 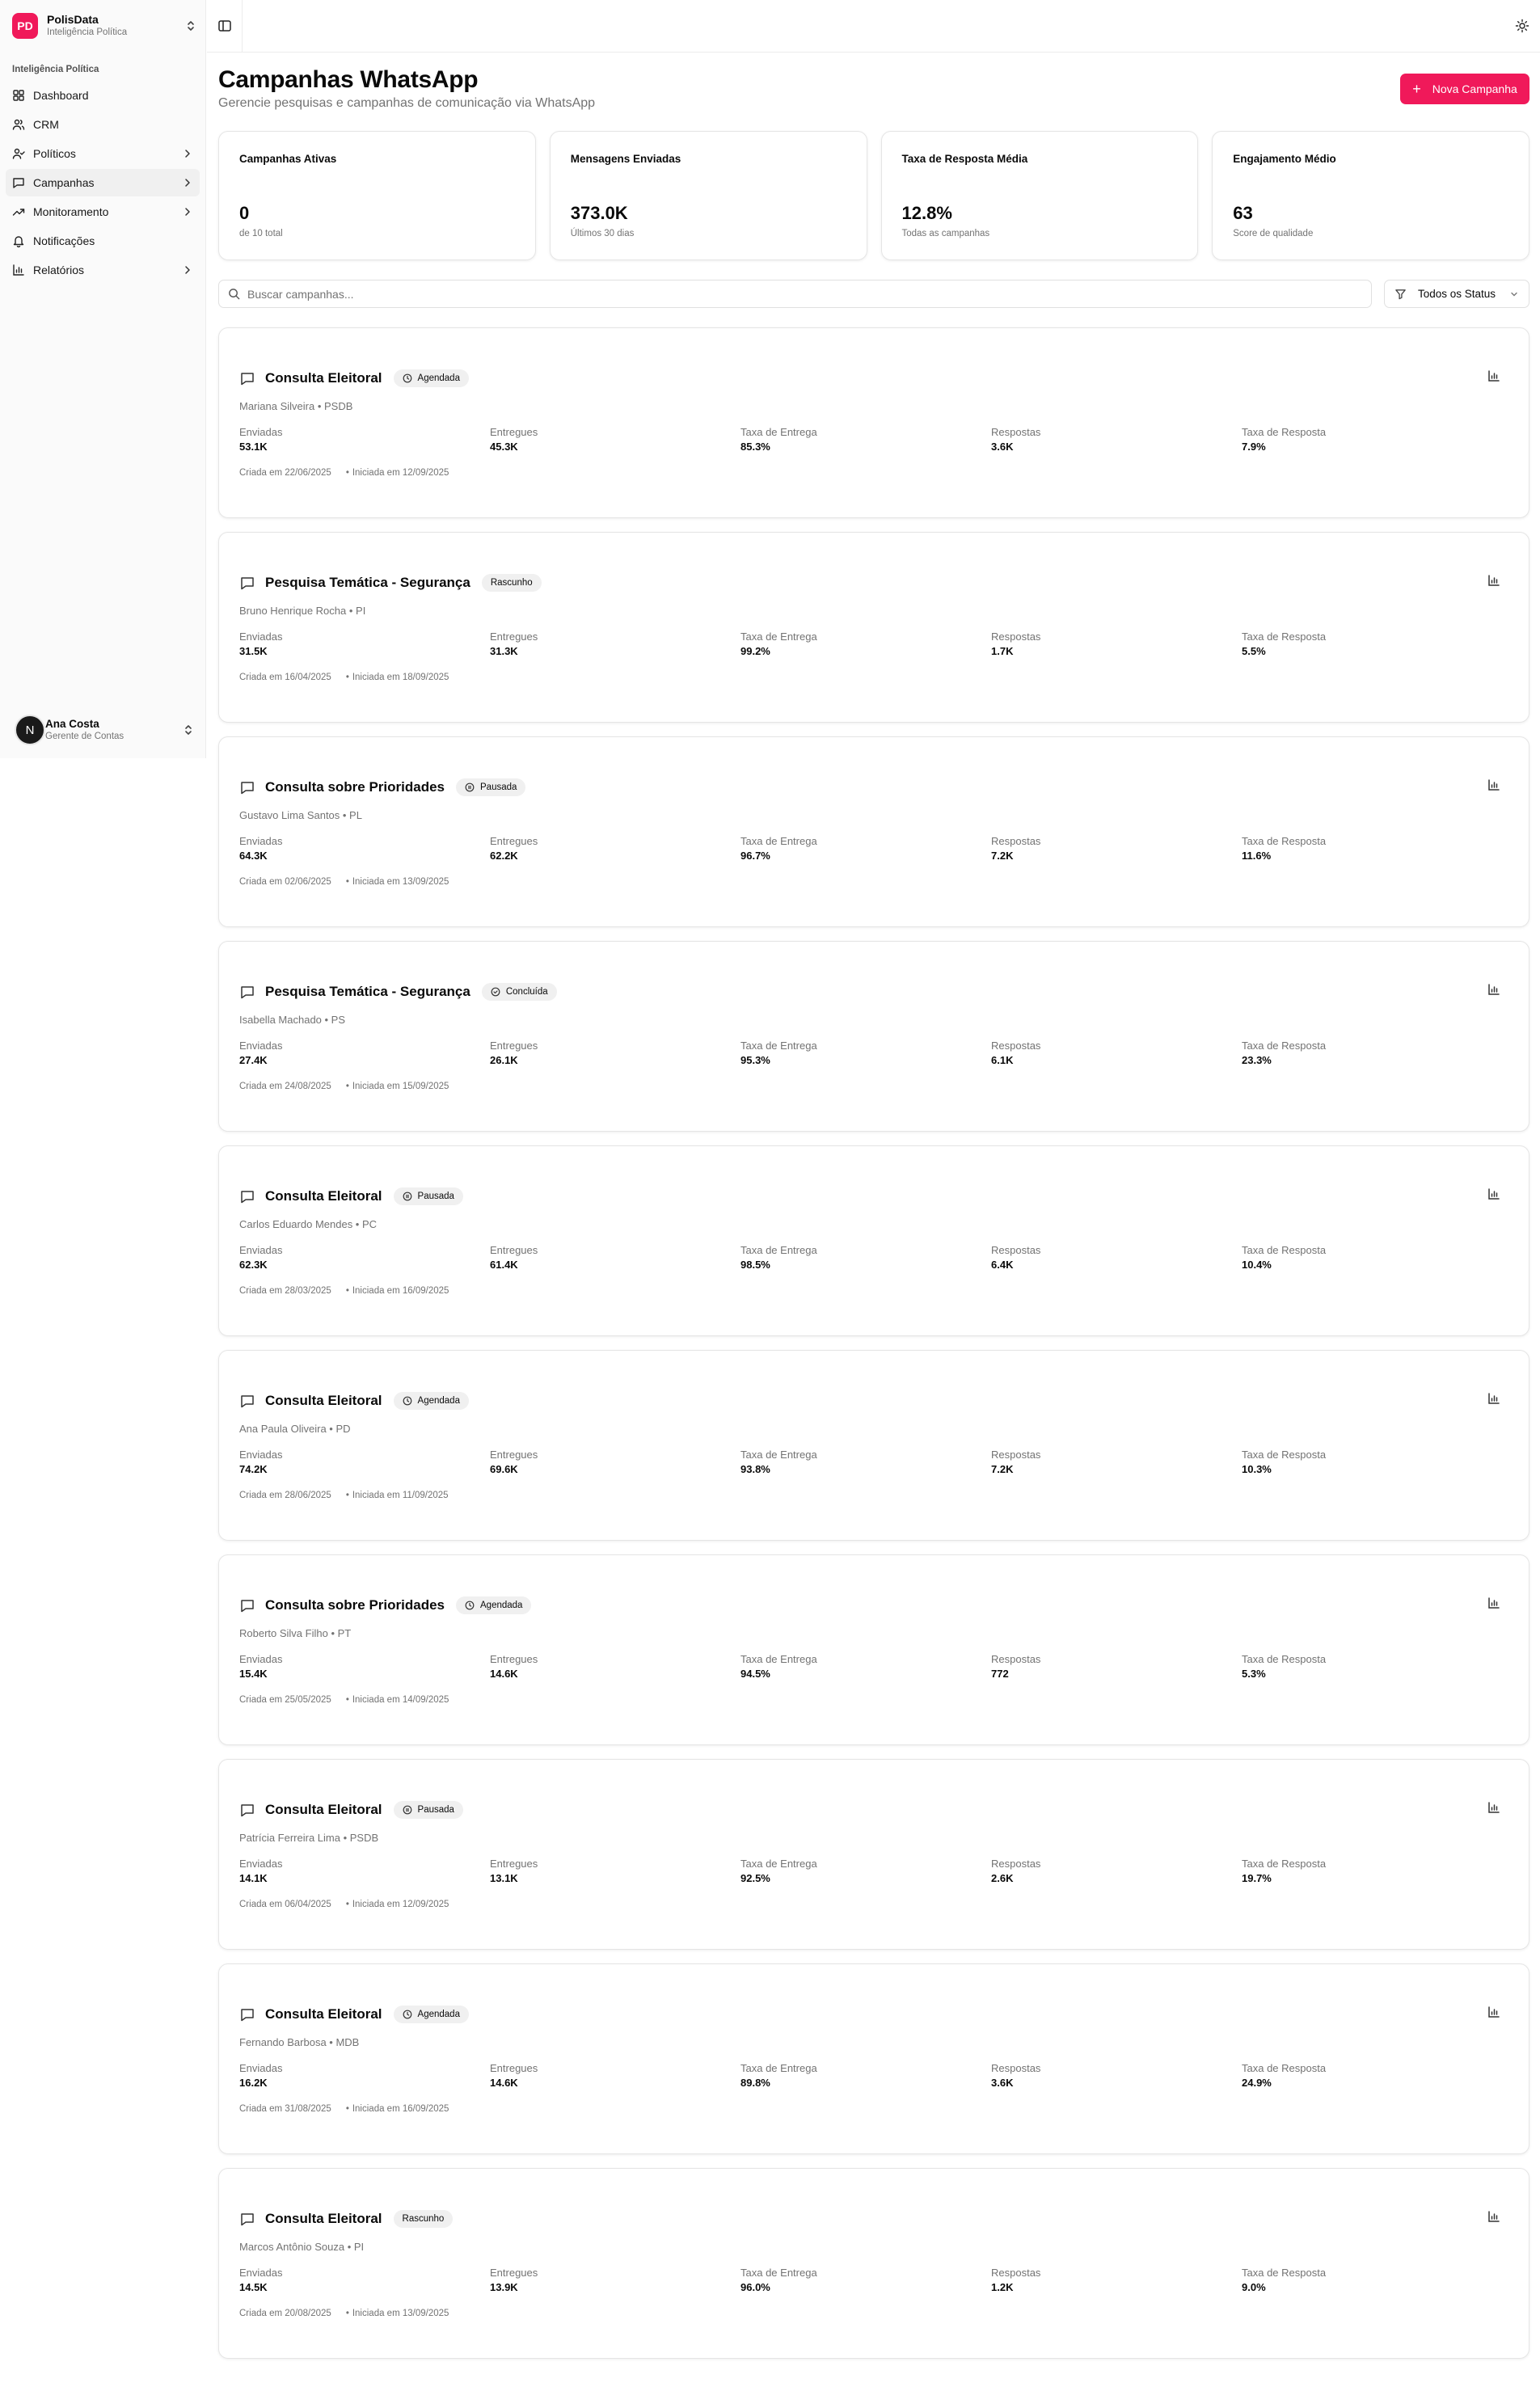 I want to click on brand-logo: PD, so click(x=25, y=26).